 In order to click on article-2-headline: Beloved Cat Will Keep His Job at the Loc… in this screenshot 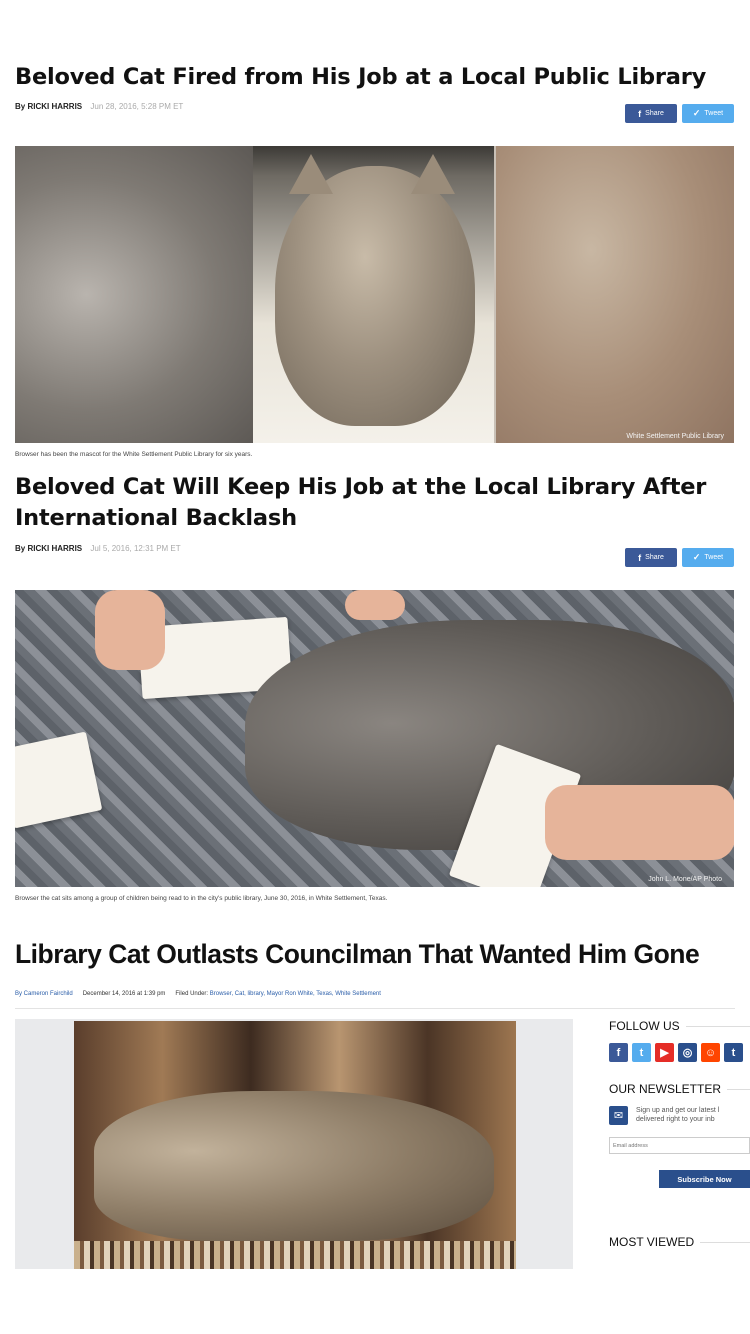, I will do `click(361, 502)`.